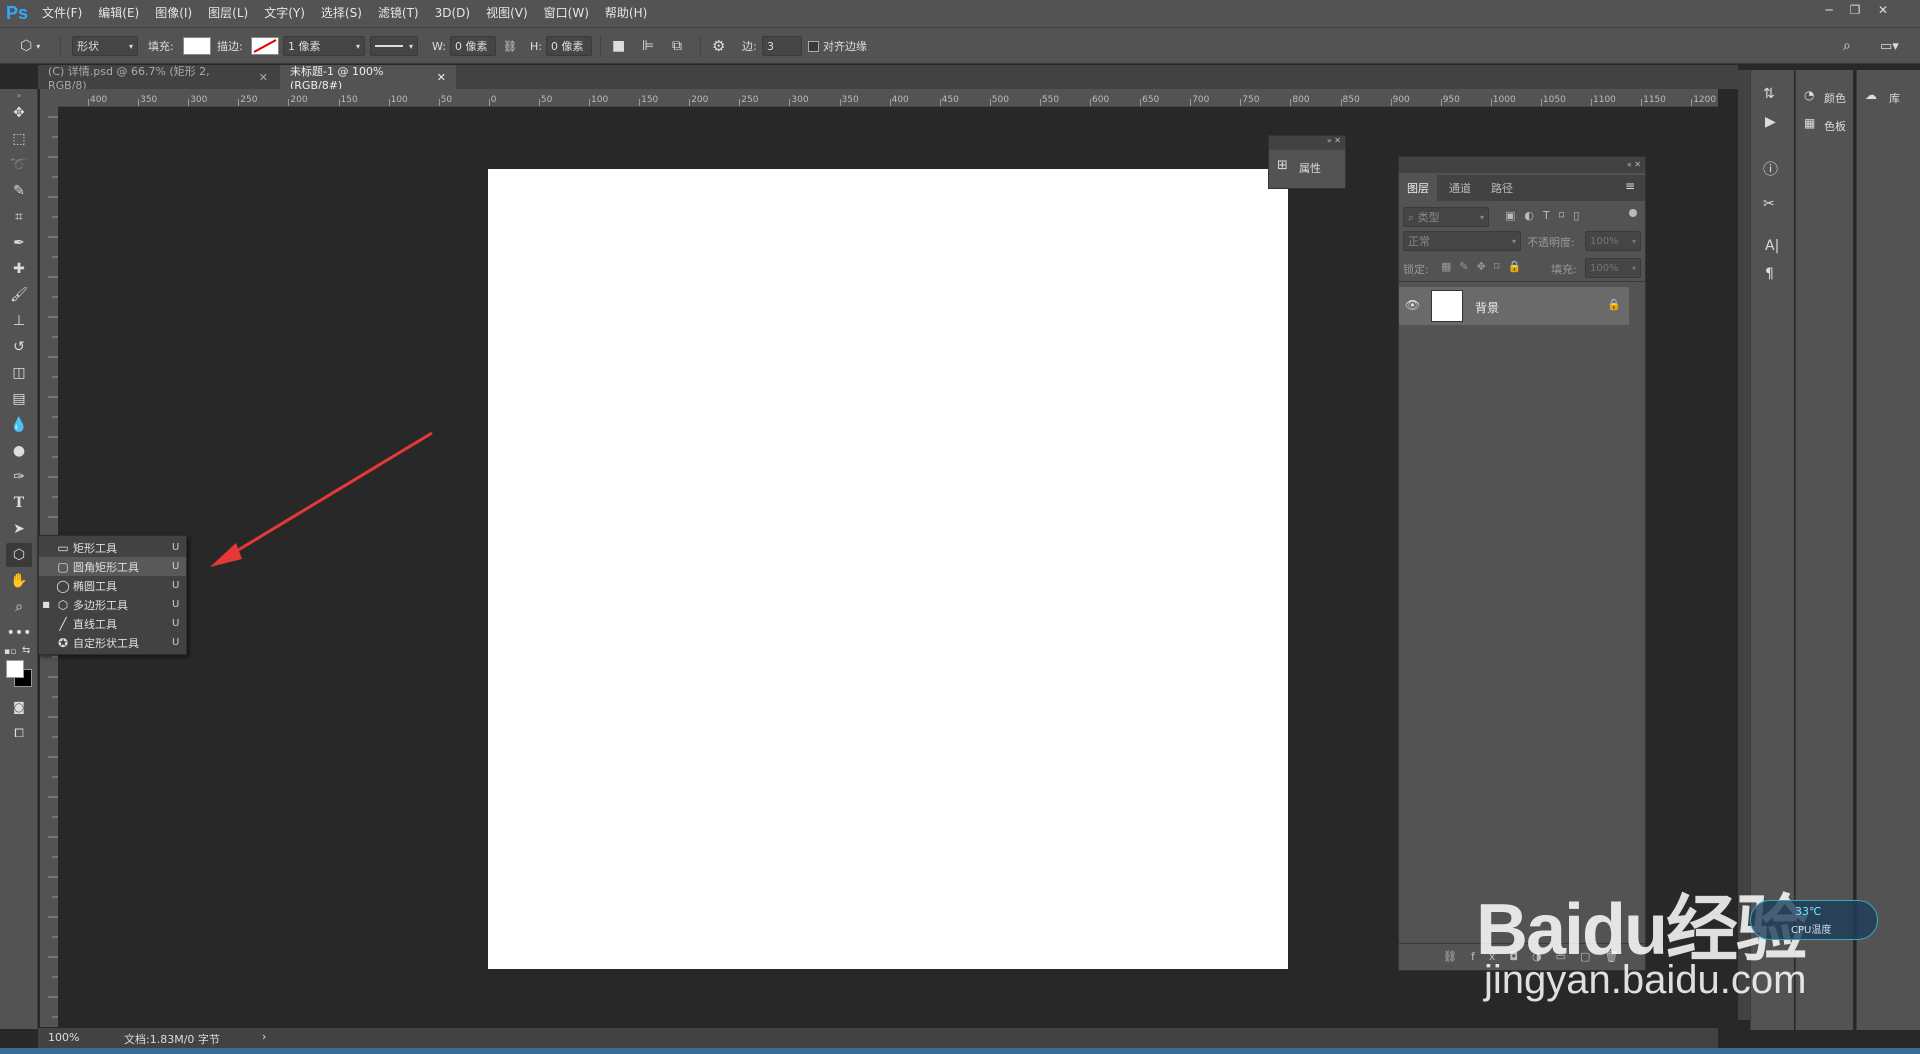  Describe the element at coordinates (1522, 956) in the screenshot. I see `layers-footer-icons: ⛓fx◘◑▭▢🗑` at that location.